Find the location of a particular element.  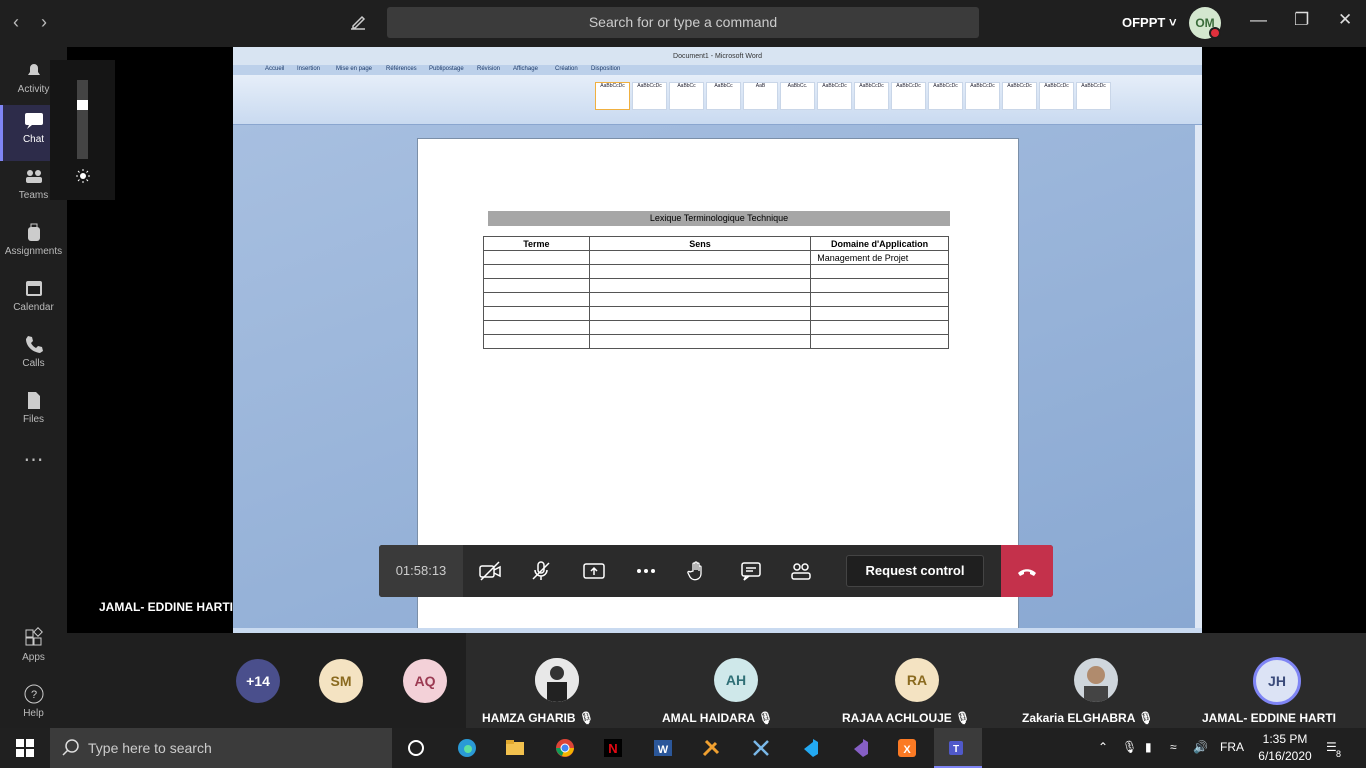

visual-studio-icon is located at coordinates (859, 748).